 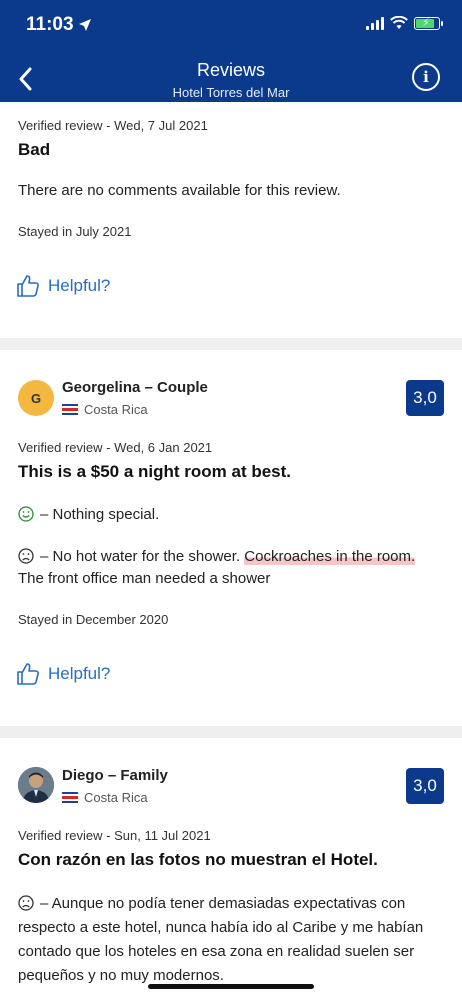 I want to click on info-icon: i, so click(x=426, y=77).